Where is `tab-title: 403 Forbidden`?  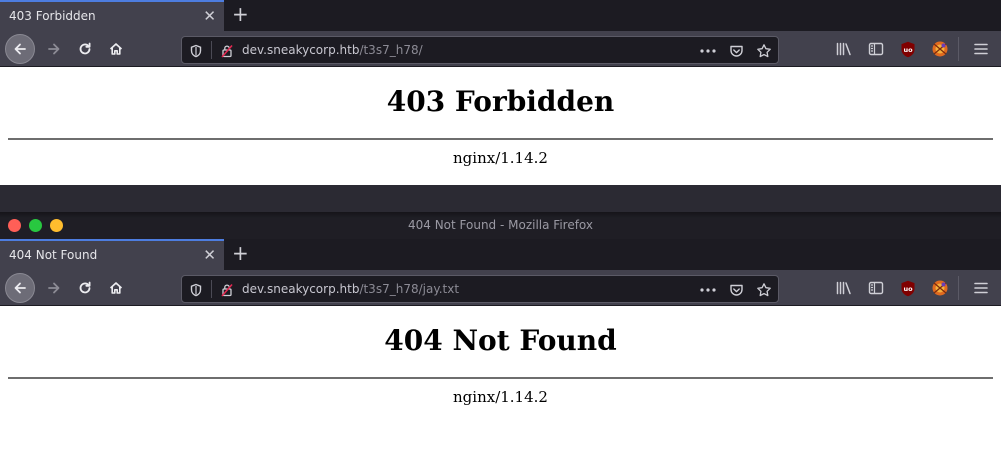 tab-title: 403 Forbidden is located at coordinates (52, 16).